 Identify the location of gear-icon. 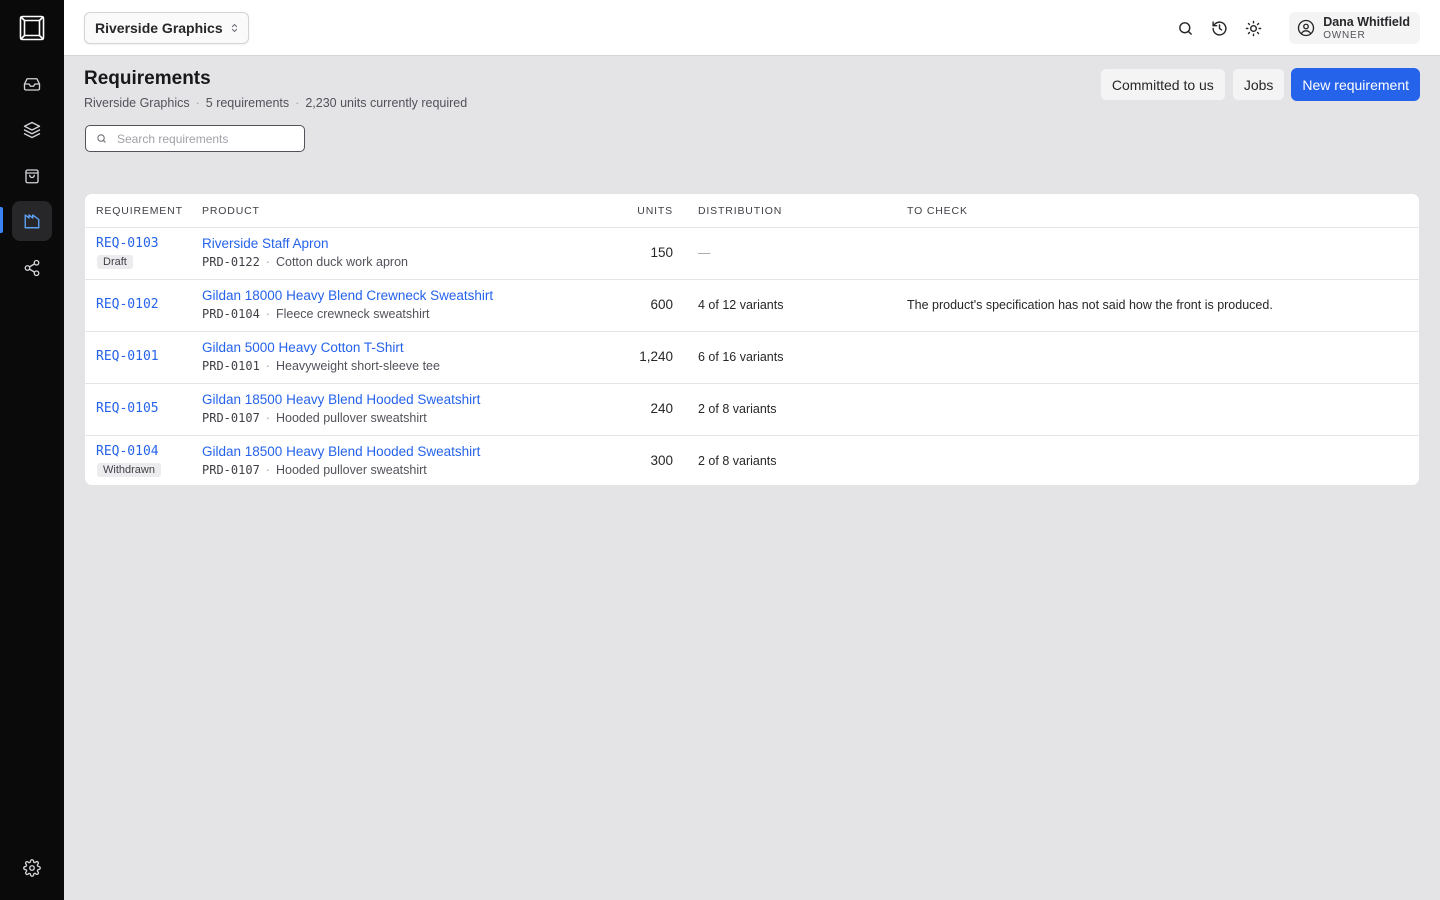
(32, 868).